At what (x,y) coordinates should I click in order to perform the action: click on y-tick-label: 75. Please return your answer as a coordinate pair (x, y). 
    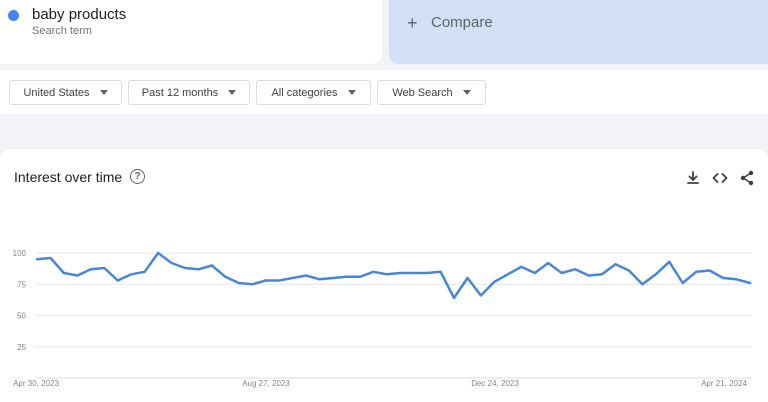
    Looking at the image, I should click on (21, 284).